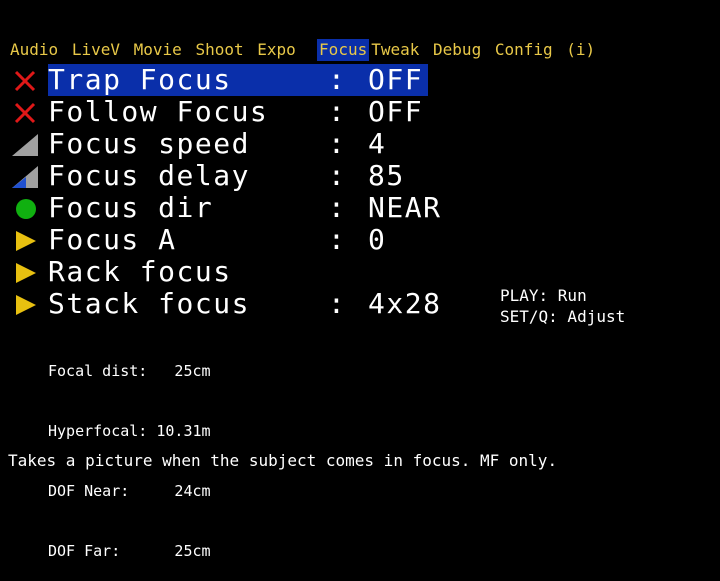  Describe the element at coordinates (158, 111) in the screenshot. I see `menu-item-label: Follow Focus` at that location.